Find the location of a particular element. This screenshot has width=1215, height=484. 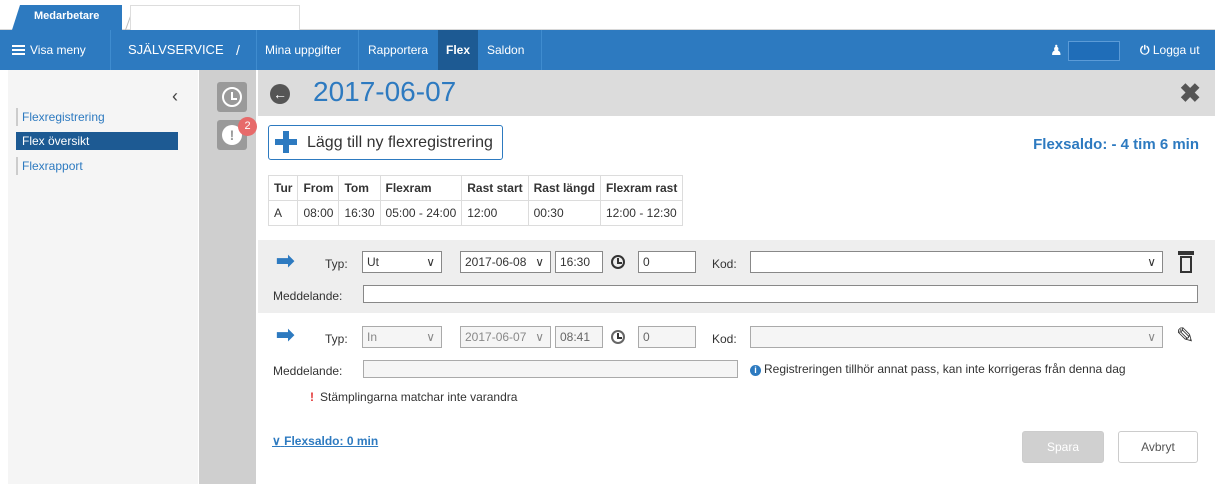

nav-rapportera: Rapportera is located at coordinates (398, 50).